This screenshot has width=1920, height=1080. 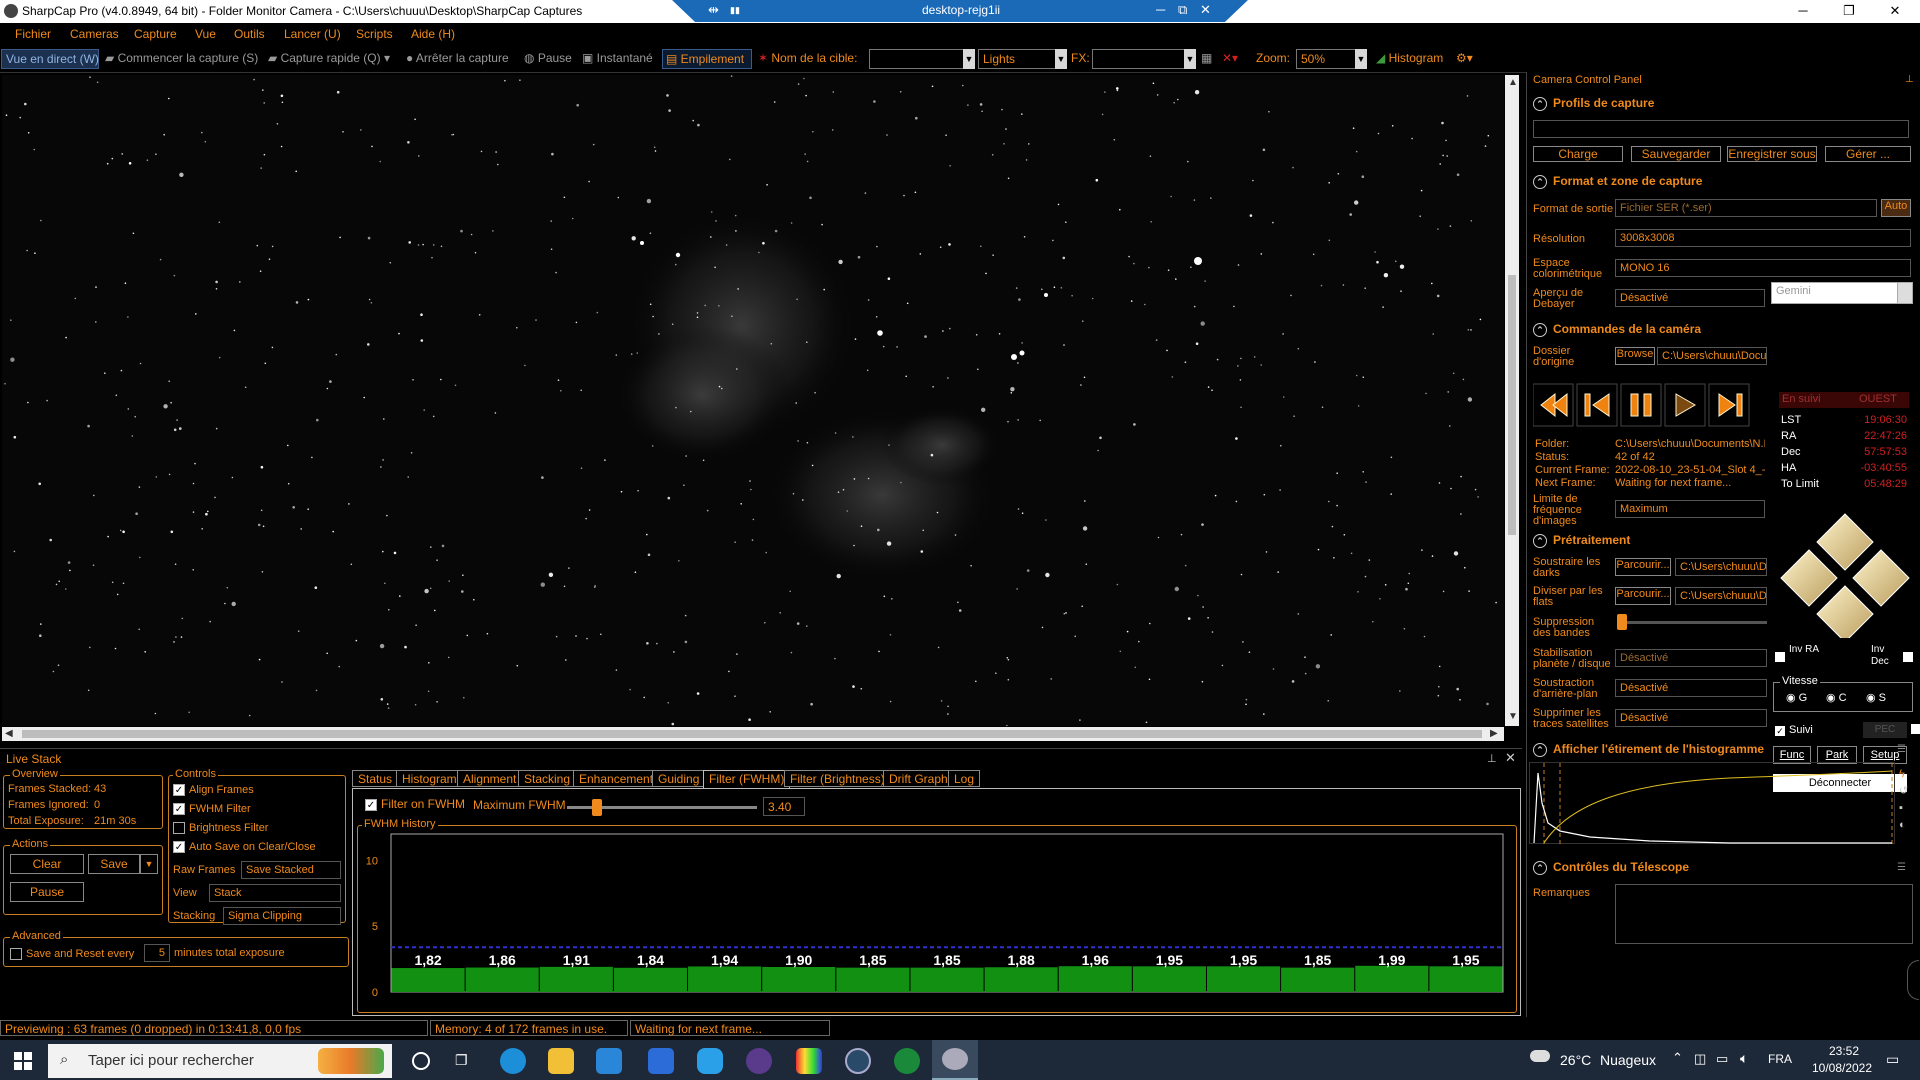 I want to click on scroll-down-icon: ▼, so click(x=1513, y=716).